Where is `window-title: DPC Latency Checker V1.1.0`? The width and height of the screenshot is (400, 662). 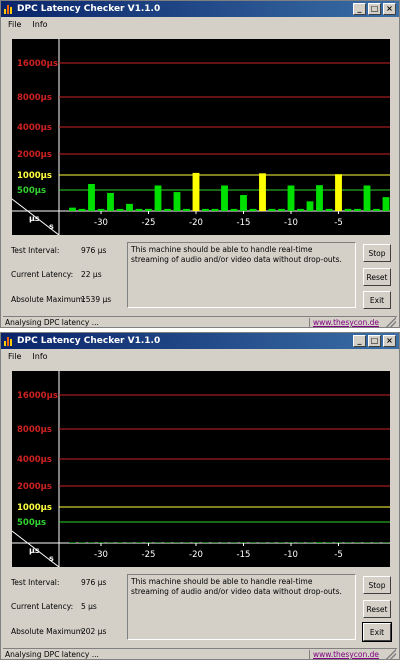 window-title: DPC Latency Checker V1.1.0 is located at coordinates (89, 9).